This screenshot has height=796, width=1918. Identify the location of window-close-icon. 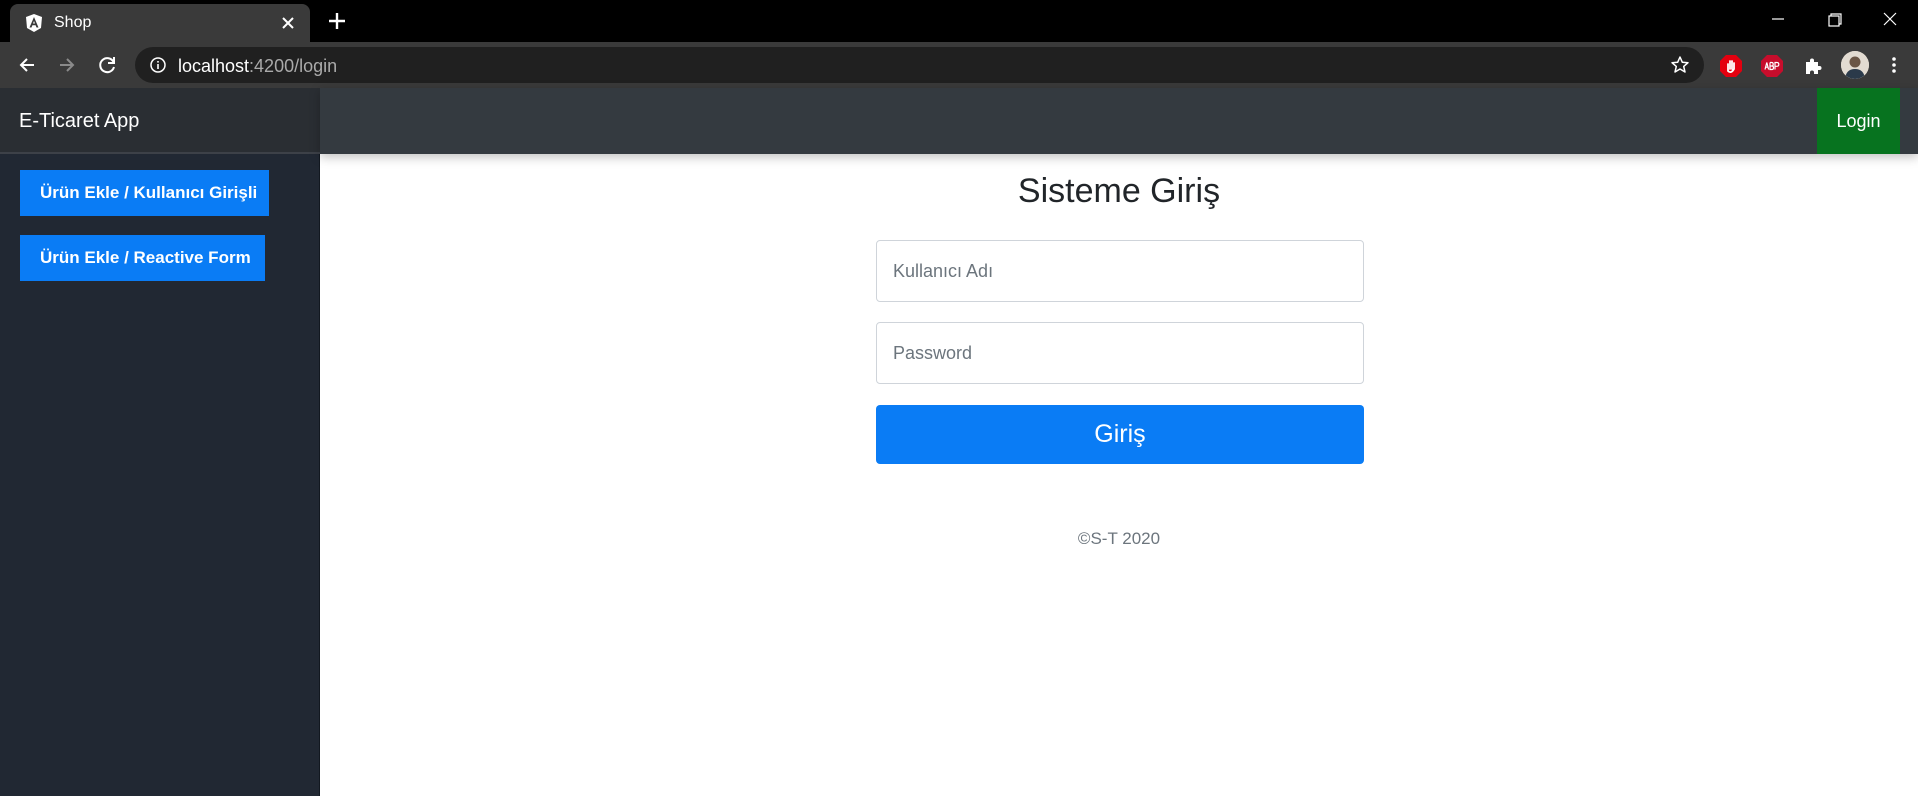
(1890, 20).